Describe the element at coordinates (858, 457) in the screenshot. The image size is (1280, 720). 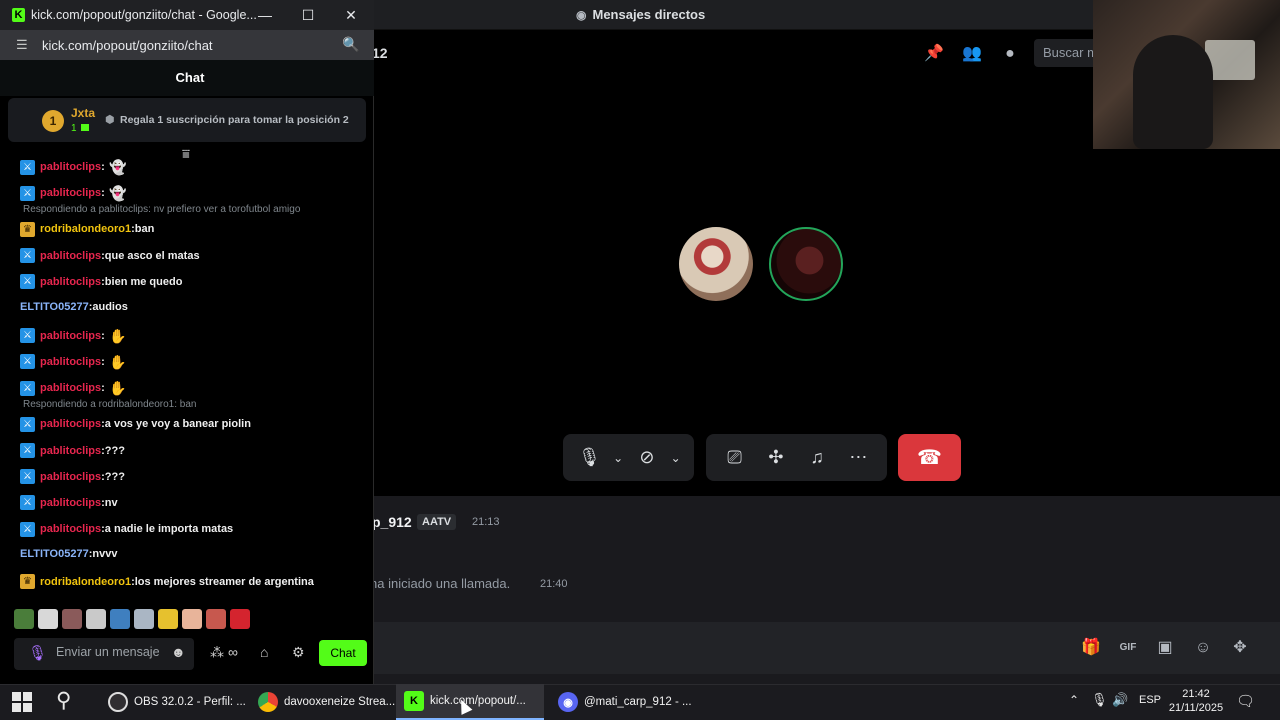
I see `more-icon: ⋯` at that location.